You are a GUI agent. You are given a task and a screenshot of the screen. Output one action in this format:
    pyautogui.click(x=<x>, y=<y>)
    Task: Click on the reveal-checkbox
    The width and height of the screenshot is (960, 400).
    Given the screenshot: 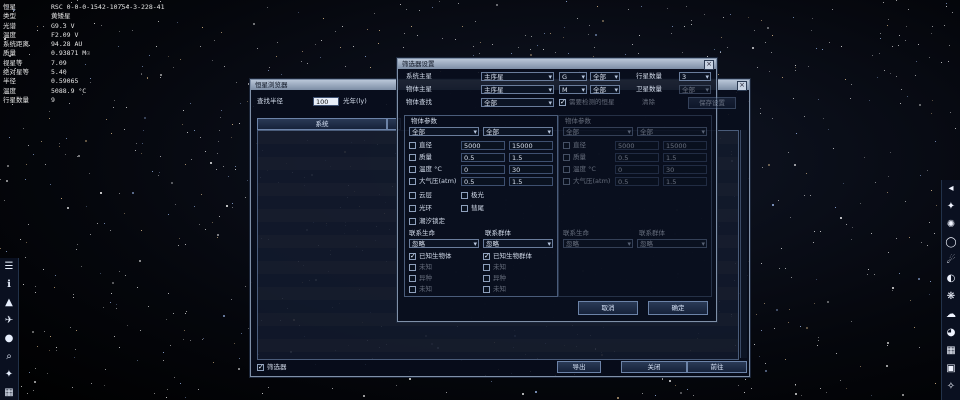 What is the action you would take?
    pyautogui.click(x=562, y=102)
    